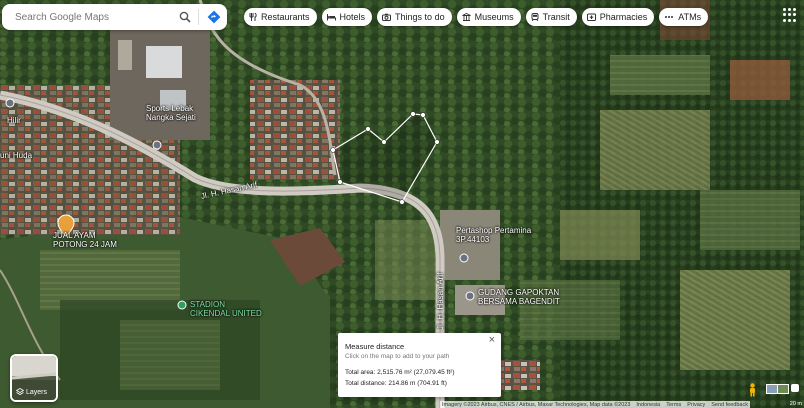 The width and height of the screenshot is (804, 408). Describe the element at coordinates (20, 391) in the screenshot. I see `layers-icon` at that location.